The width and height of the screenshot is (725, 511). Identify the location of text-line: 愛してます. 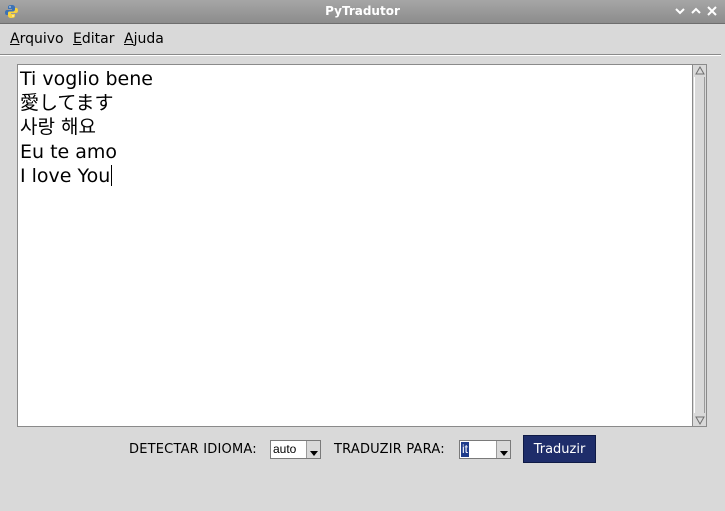
(67, 103).